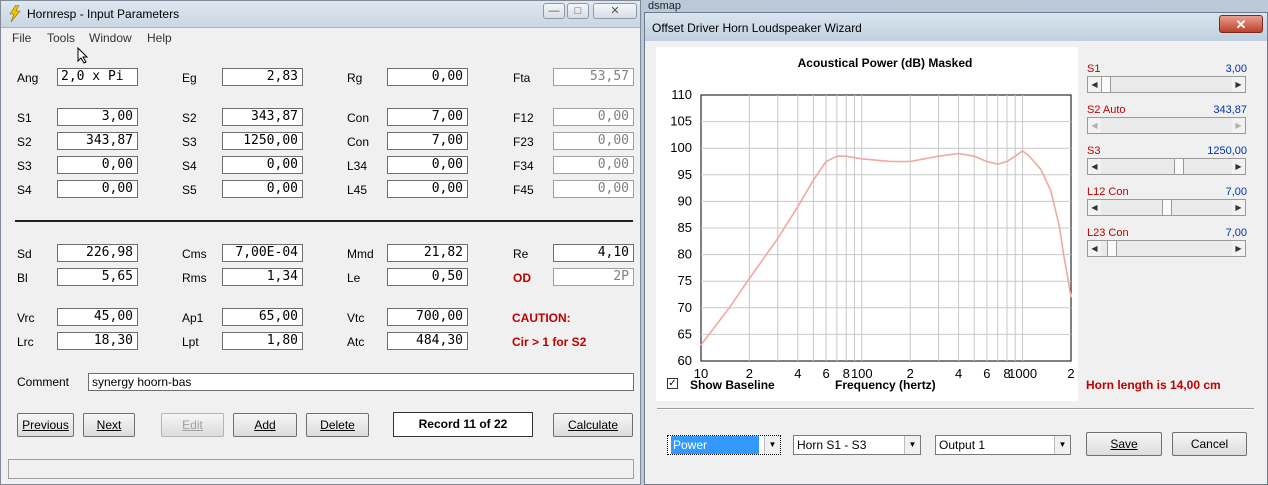 The height and width of the screenshot is (485, 1268). Describe the element at coordinates (685, 254) in the screenshot. I see `y-tick-label: 80` at that location.